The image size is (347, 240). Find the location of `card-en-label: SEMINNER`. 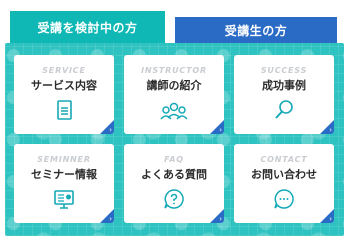

card-en-label: SEMINNER is located at coordinates (64, 159).